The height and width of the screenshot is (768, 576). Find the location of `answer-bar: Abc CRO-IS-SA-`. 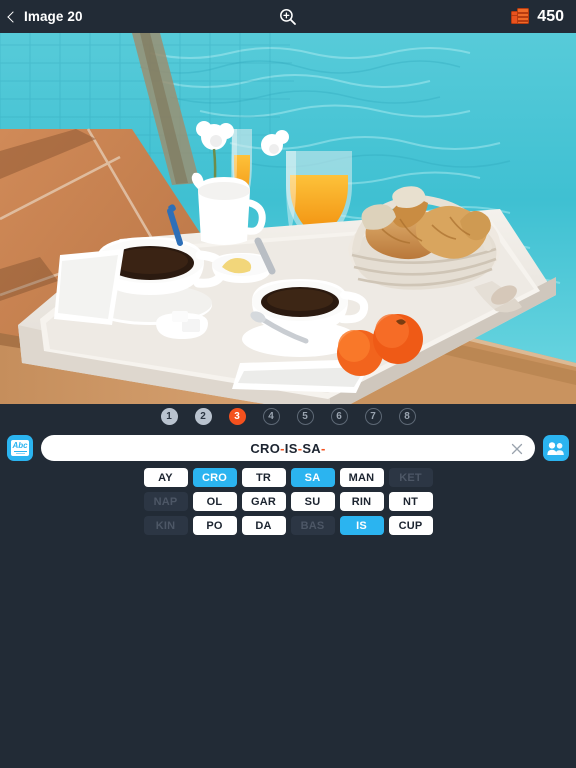

answer-bar: Abc CRO-IS-SA- is located at coordinates (288, 448).